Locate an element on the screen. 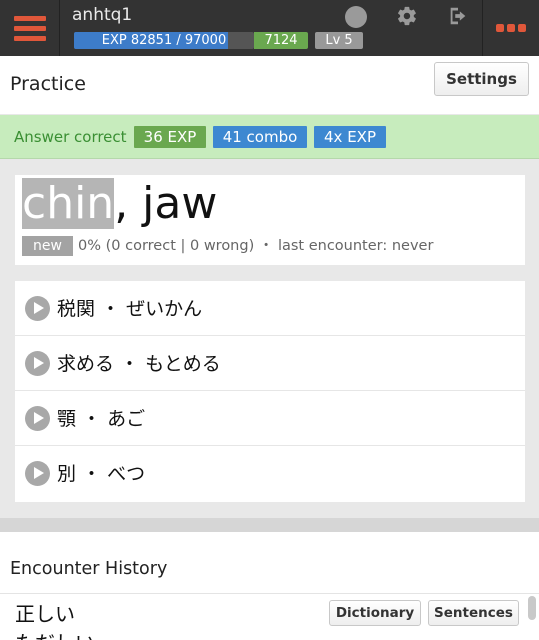 The width and height of the screenshot is (539, 640). word-rest: , jaw is located at coordinates (166, 203).